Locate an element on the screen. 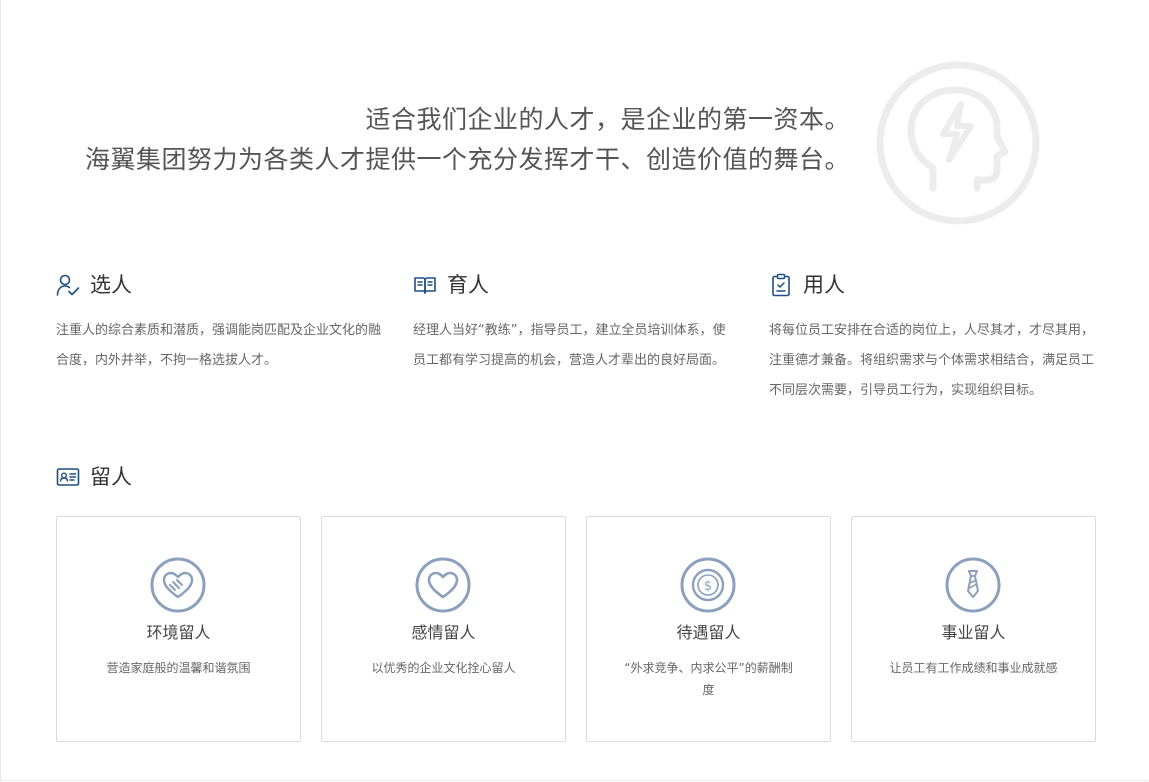  id-card-icon is located at coordinates (68, 477).